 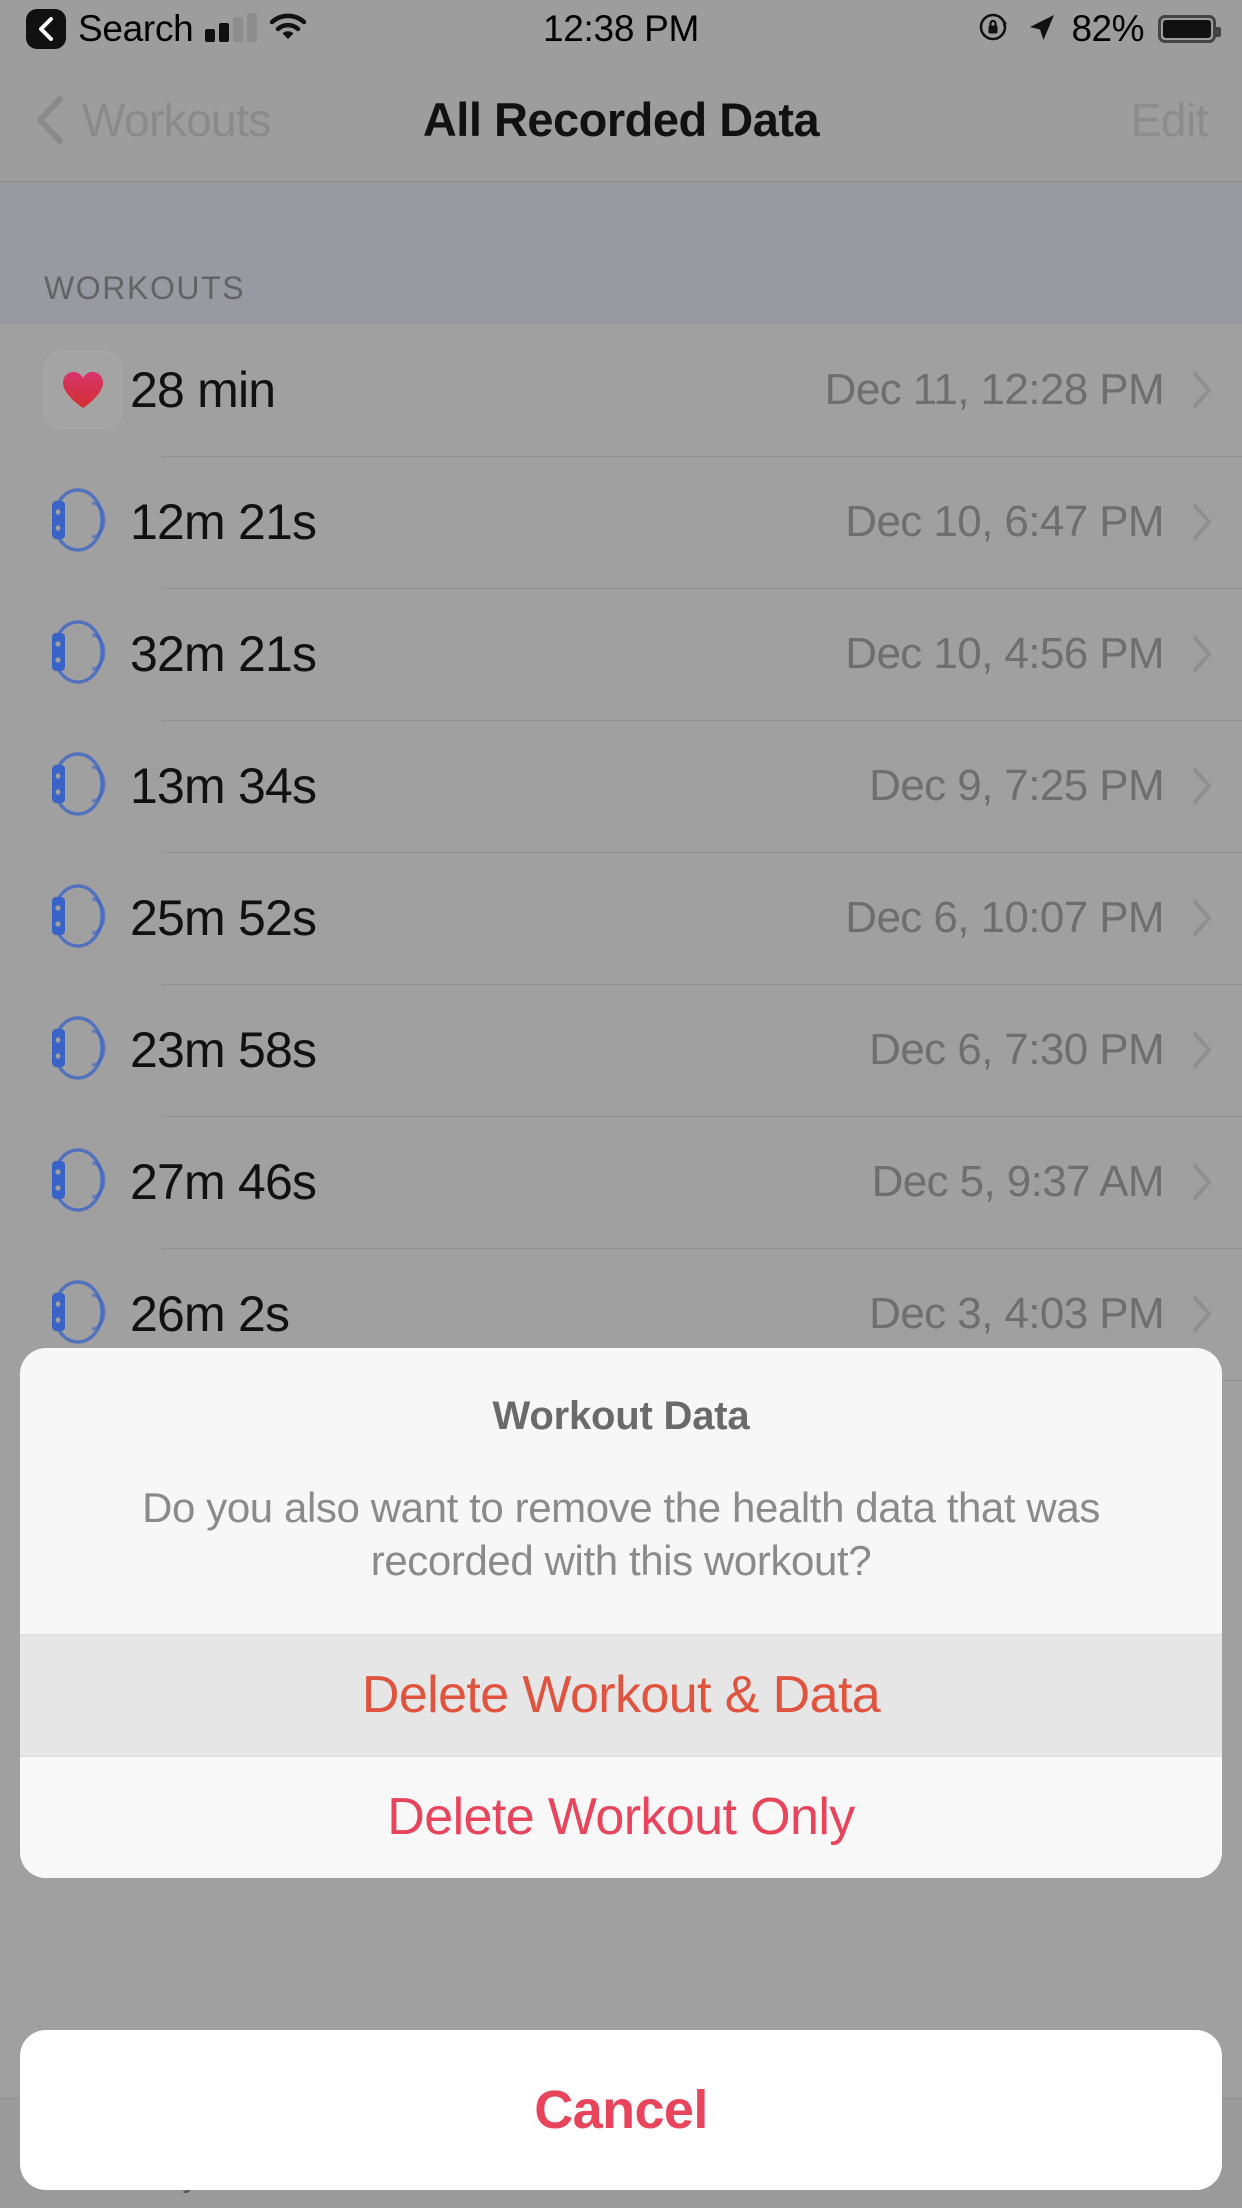 I want to click on workout-duration: 25m 52s, so click(x=223, y=918).